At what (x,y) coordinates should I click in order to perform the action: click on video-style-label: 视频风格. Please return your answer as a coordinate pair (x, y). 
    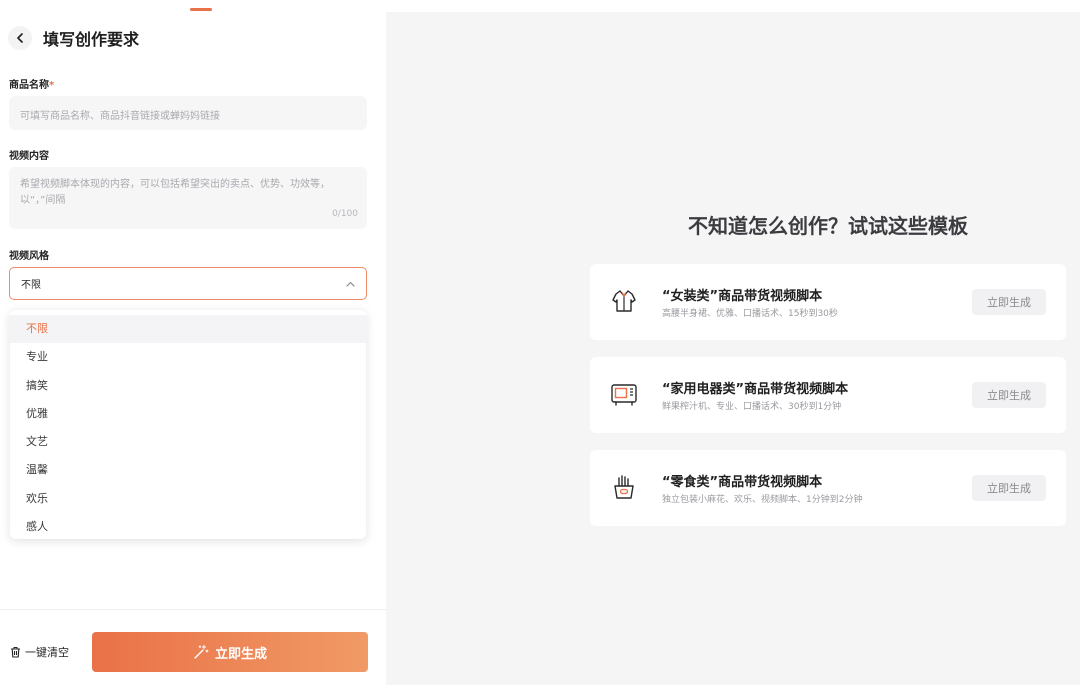
    Looking at the image, I should click on (29, 256).